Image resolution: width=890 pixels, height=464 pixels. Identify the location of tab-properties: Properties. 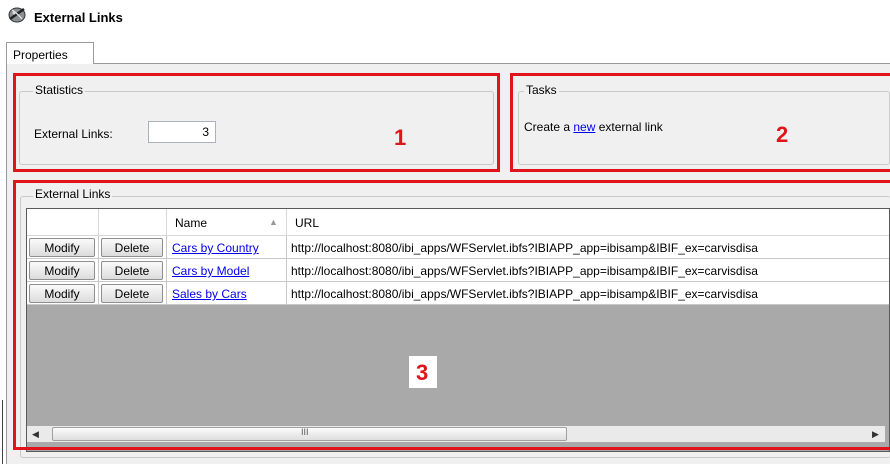
(50, 53).